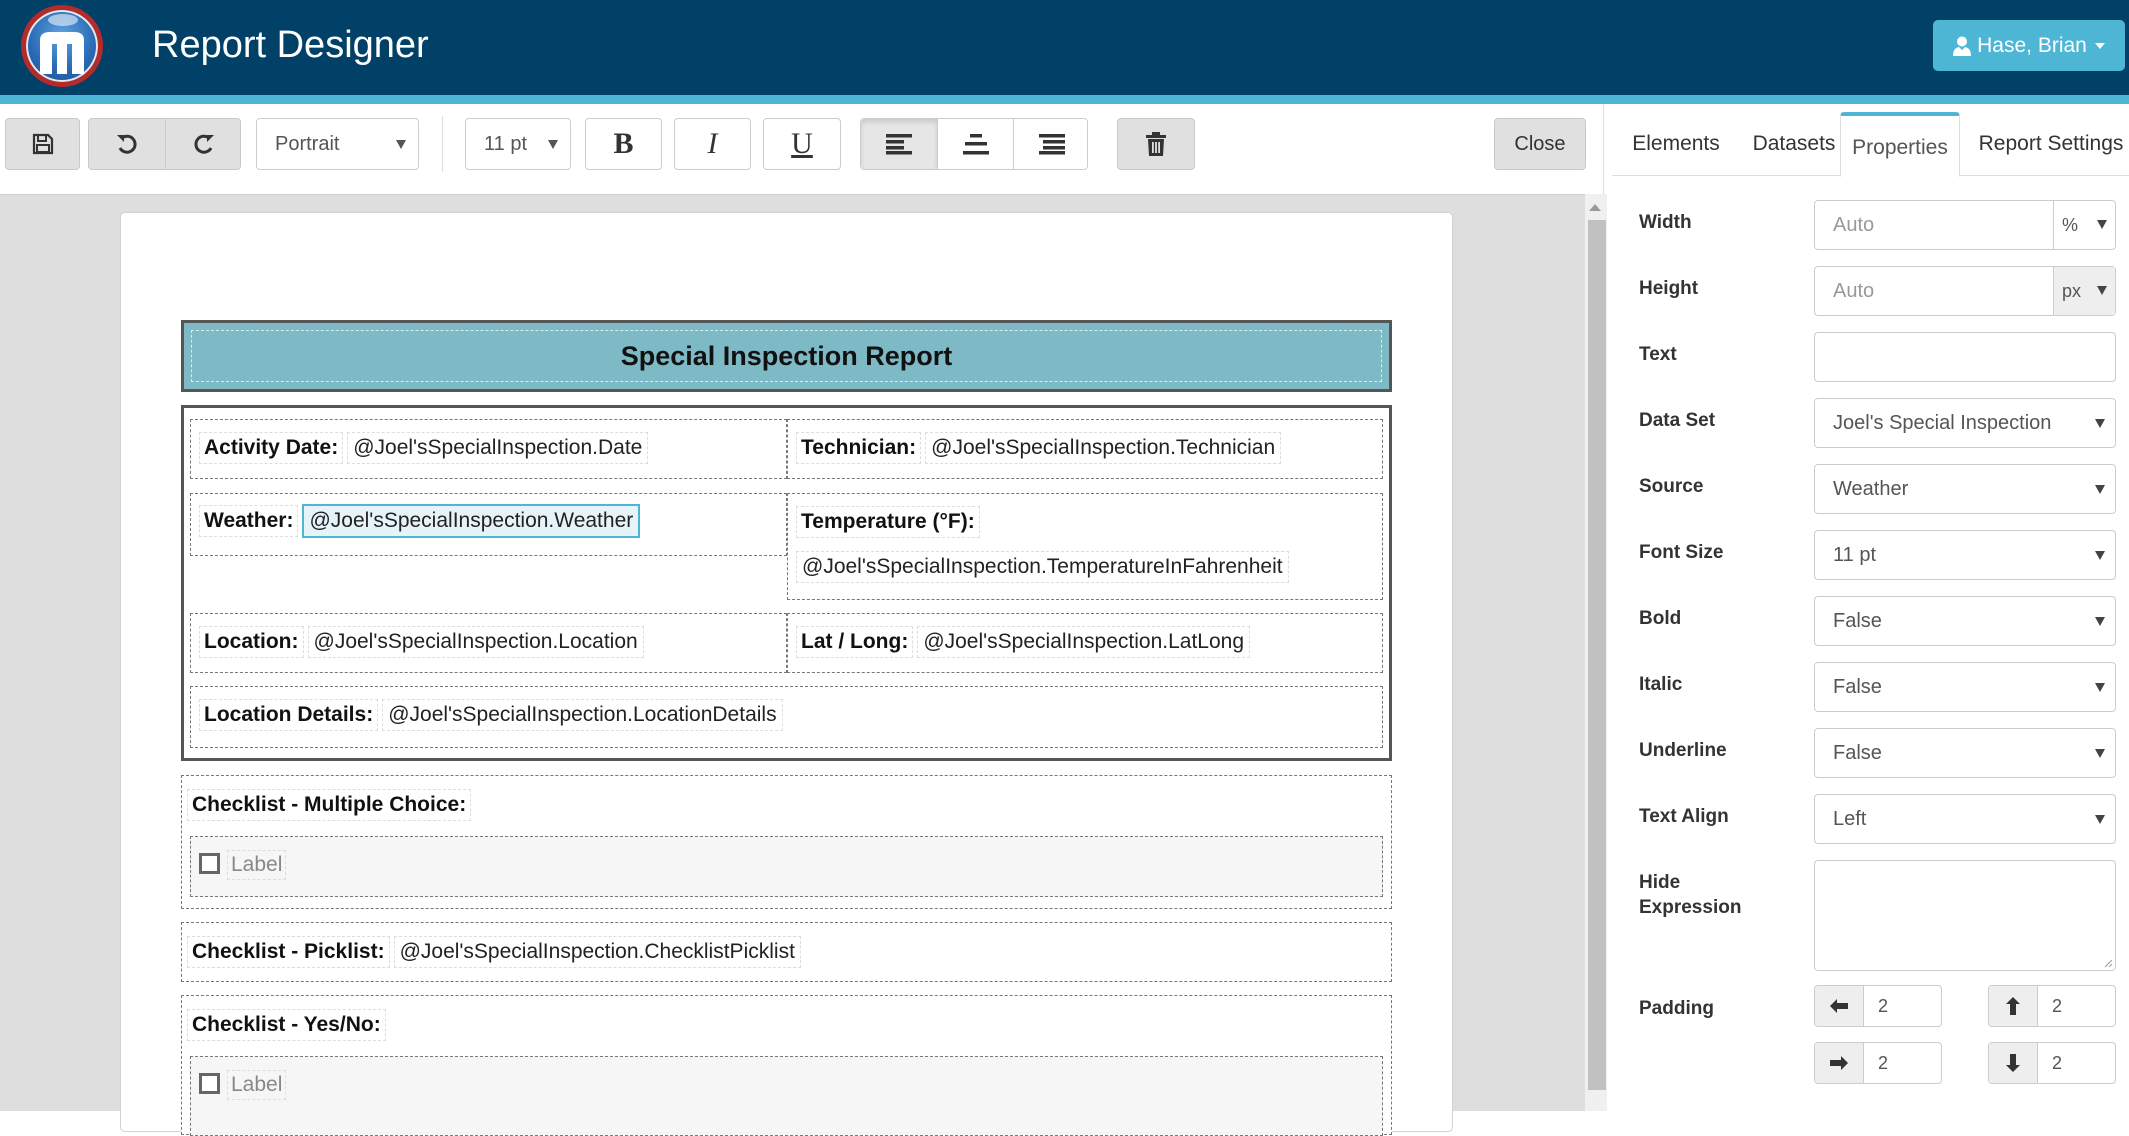  I want to click on checklist-multiple-choice-section: Checklist - Multiple Choice: Label, so click(786, 842).